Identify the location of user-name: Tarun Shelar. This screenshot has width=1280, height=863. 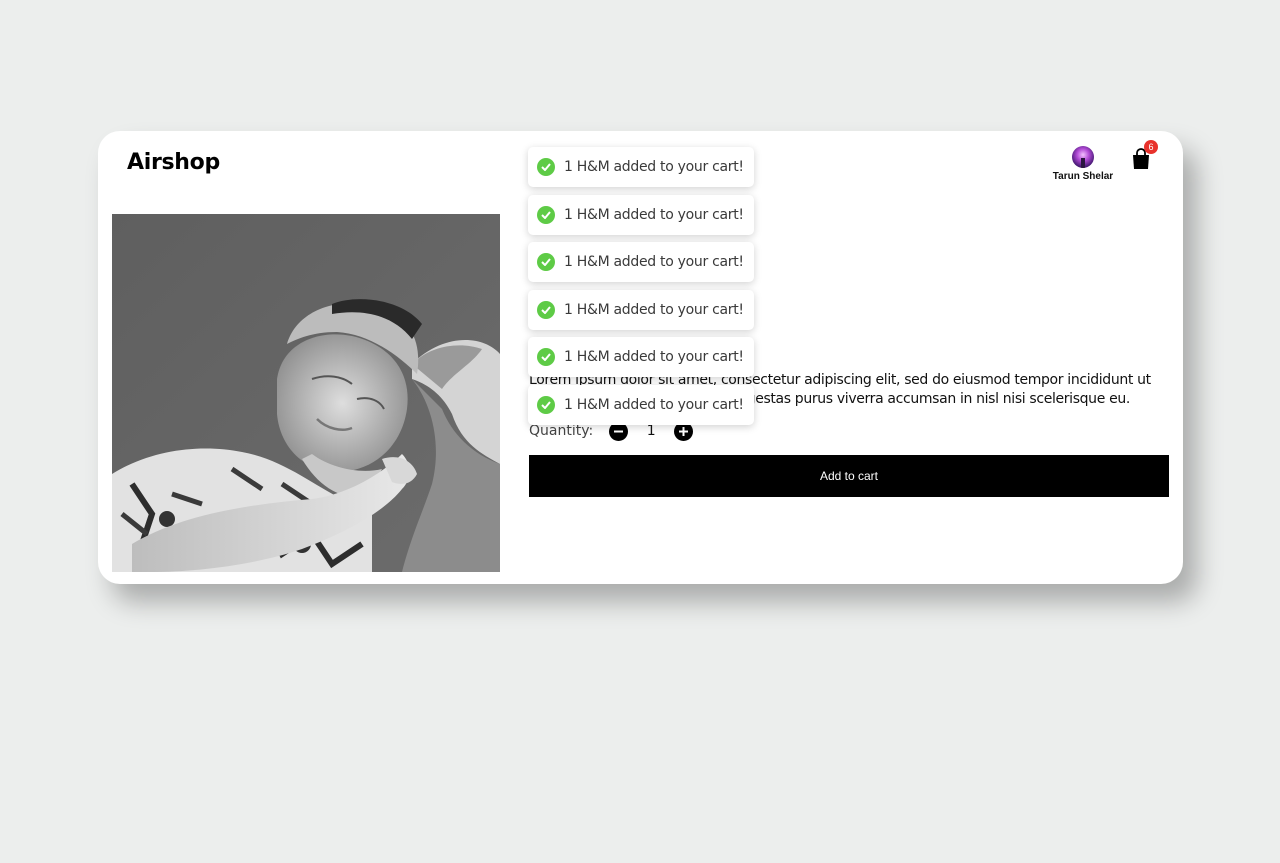
(1083, 176).